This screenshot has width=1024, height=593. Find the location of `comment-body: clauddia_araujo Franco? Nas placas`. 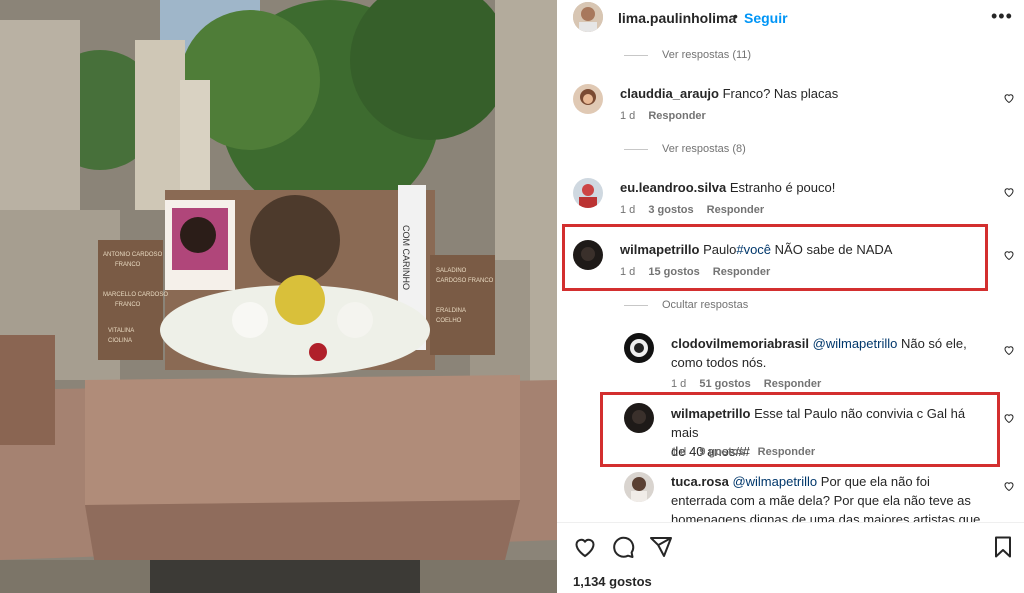

comment-body: clauddia_araujo Franco? Nas placas is located at coordinates (729, 93).